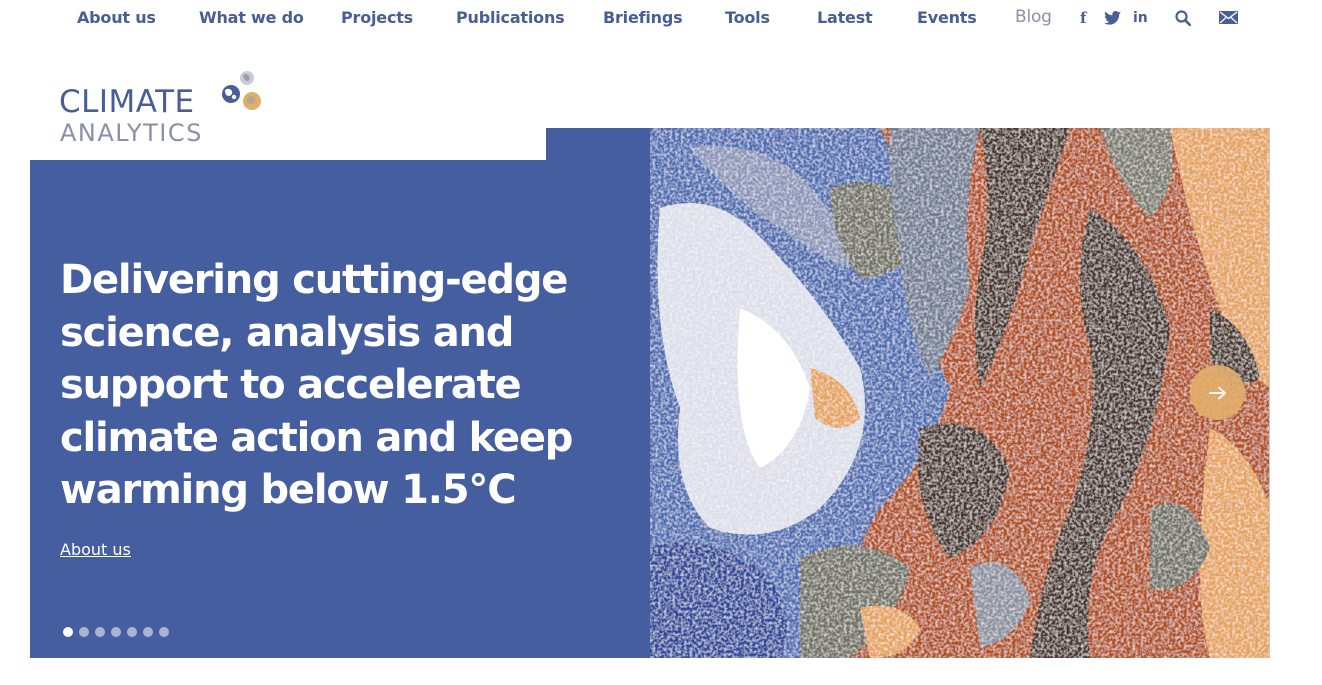  Describe the element at coordinates (510, 17) in the screenshot. I see `nav-publications: Publications` at that location.